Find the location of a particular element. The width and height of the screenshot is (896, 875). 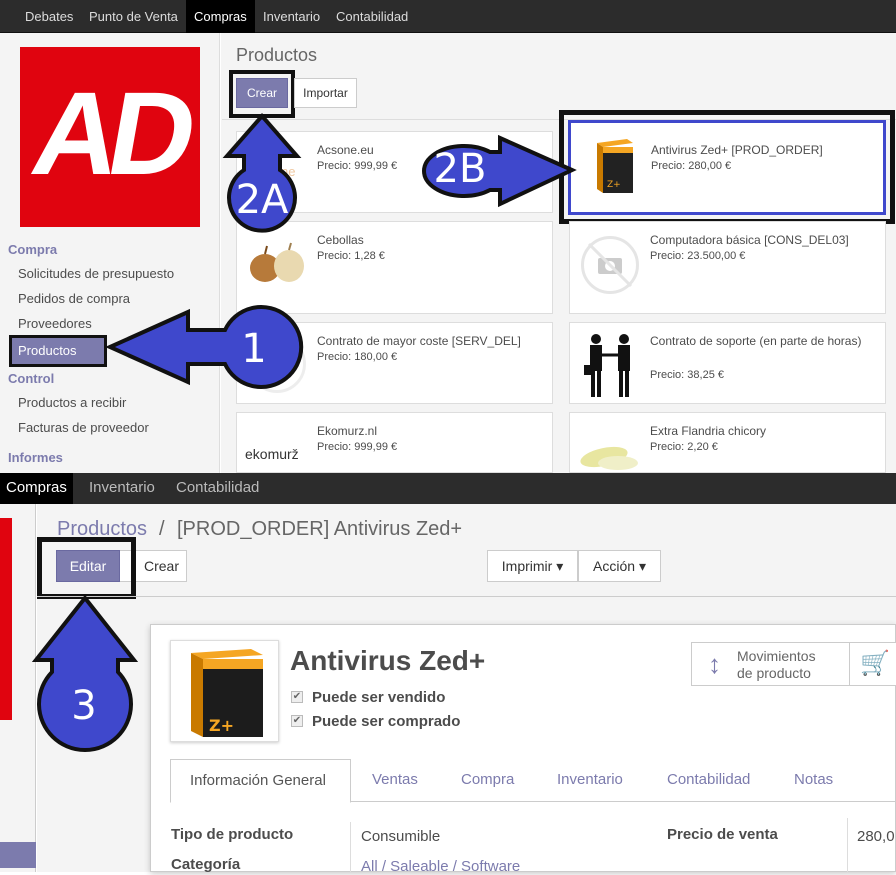

annotation-label-2b: 2B is located at coordinates (460, 169).